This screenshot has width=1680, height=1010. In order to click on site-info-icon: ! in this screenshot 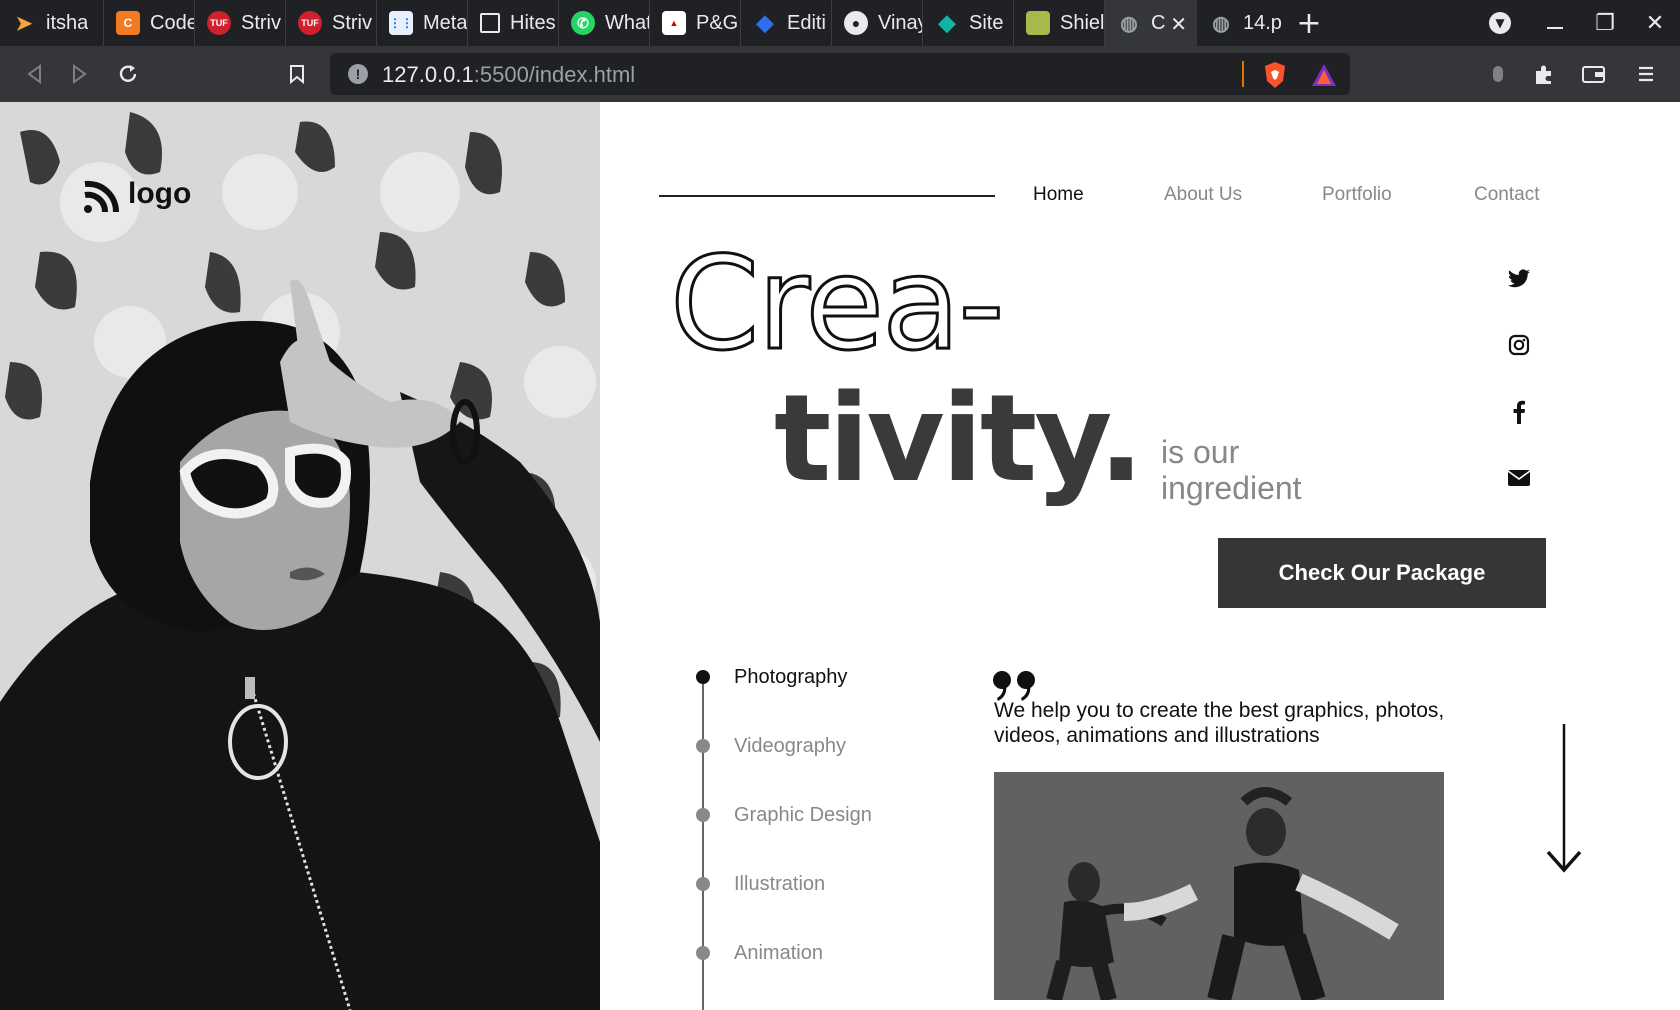, I will do `click(358, 74)`.